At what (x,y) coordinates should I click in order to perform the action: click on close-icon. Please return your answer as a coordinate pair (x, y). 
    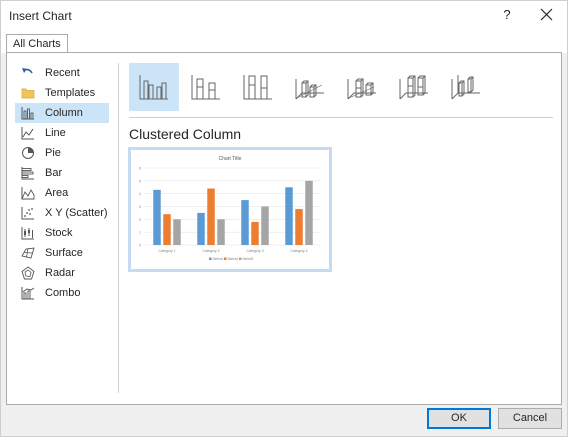
    Looking at the image, I should click on (546, 14).